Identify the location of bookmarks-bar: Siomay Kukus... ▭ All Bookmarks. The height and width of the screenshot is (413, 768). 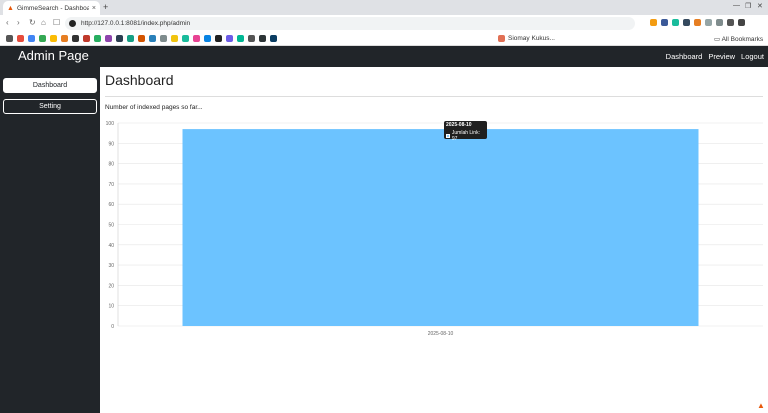
(384, 39).